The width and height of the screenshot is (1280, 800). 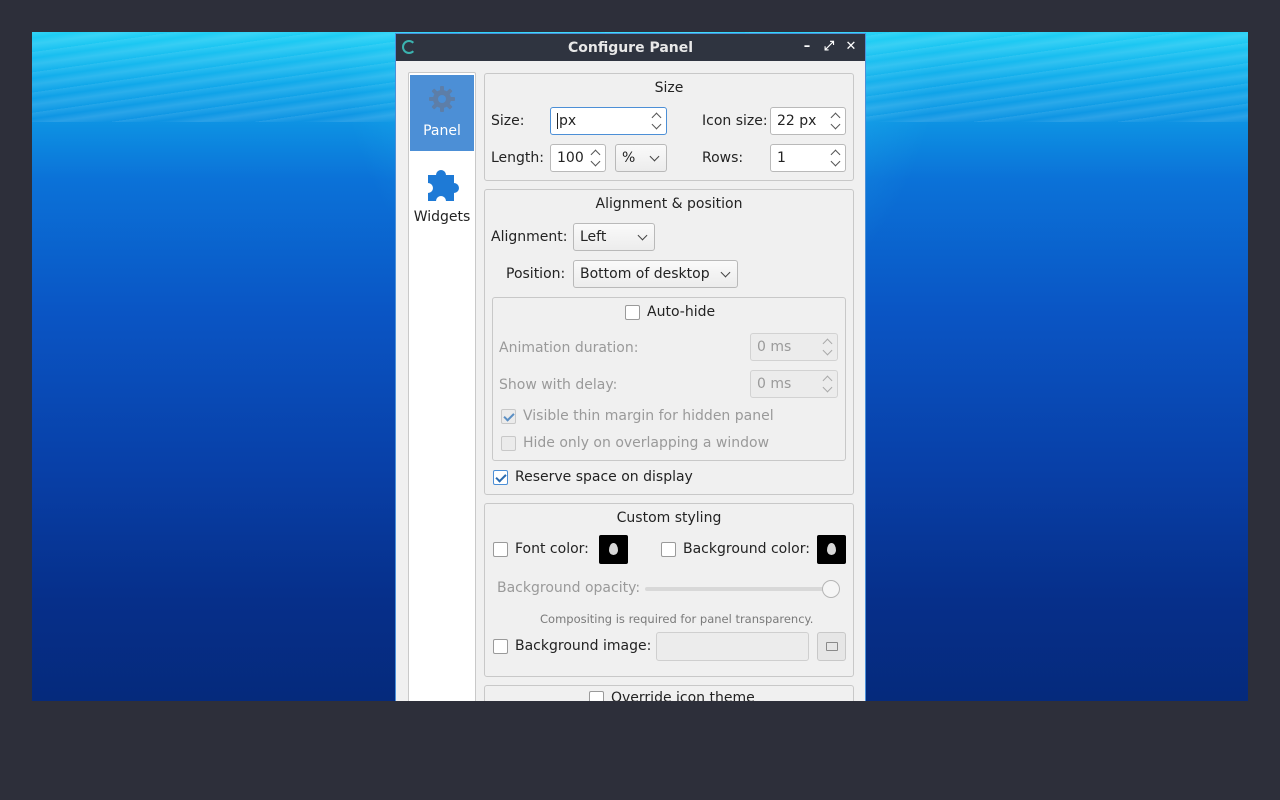 What do you see at coordinates (646, 443) in the screenshot?
I see `overlap-label: Hide only on overlapping a window` at bounding box center [646, 443].